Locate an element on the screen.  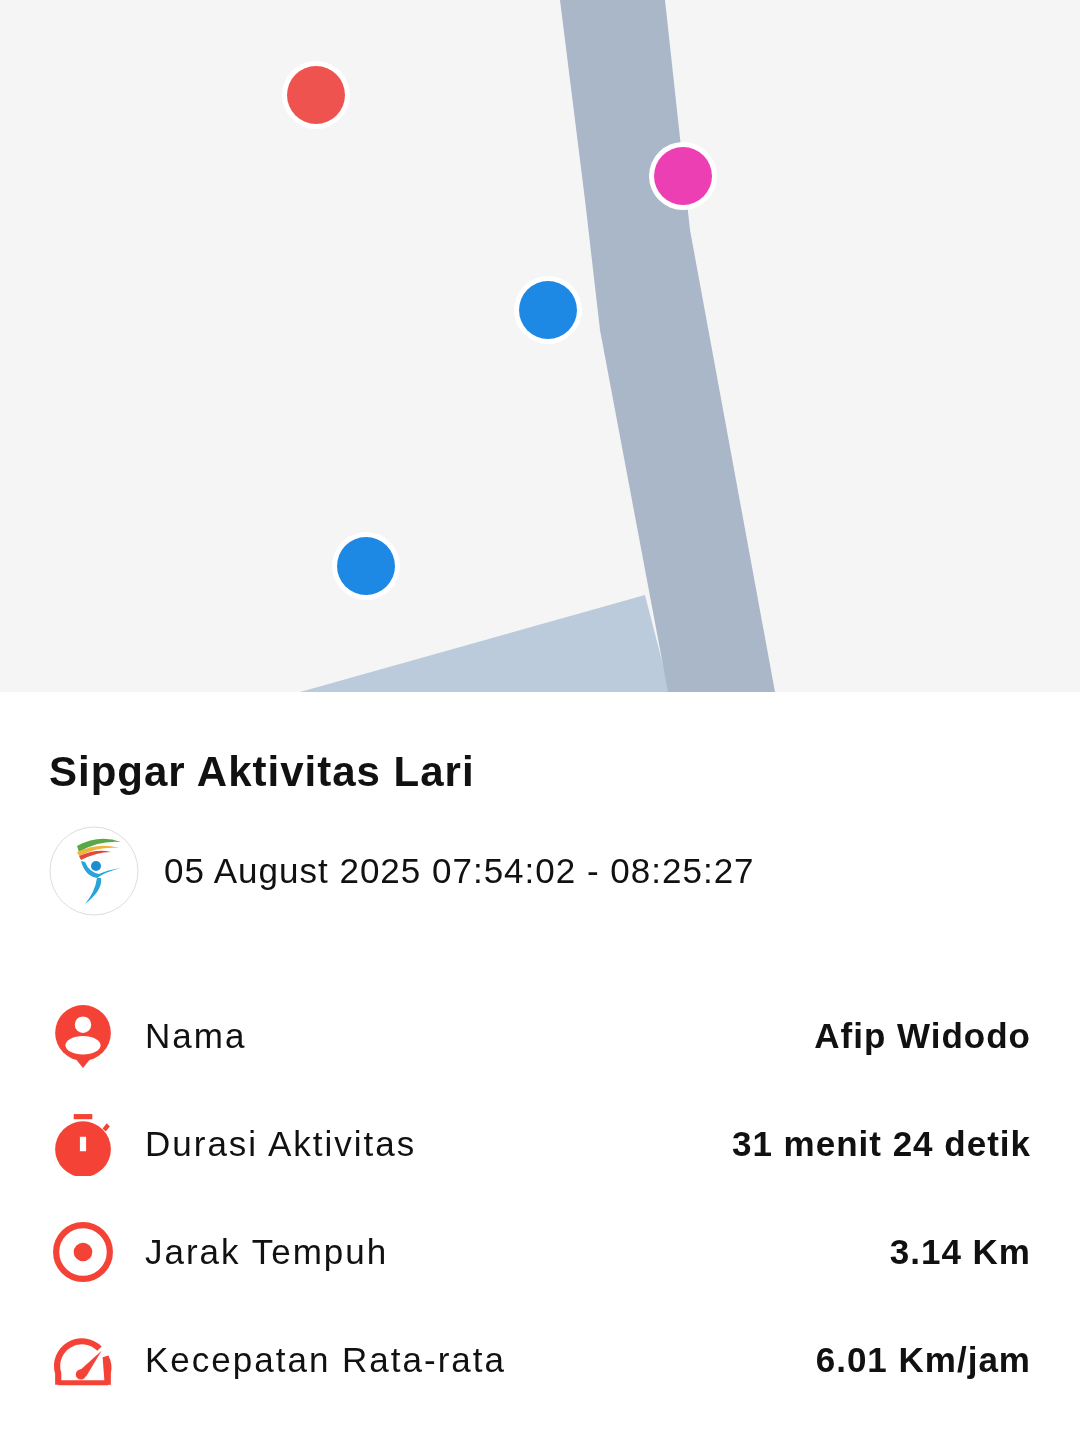
stat-value: 6.01 Km/jam is located at coordinates (923, 1359).